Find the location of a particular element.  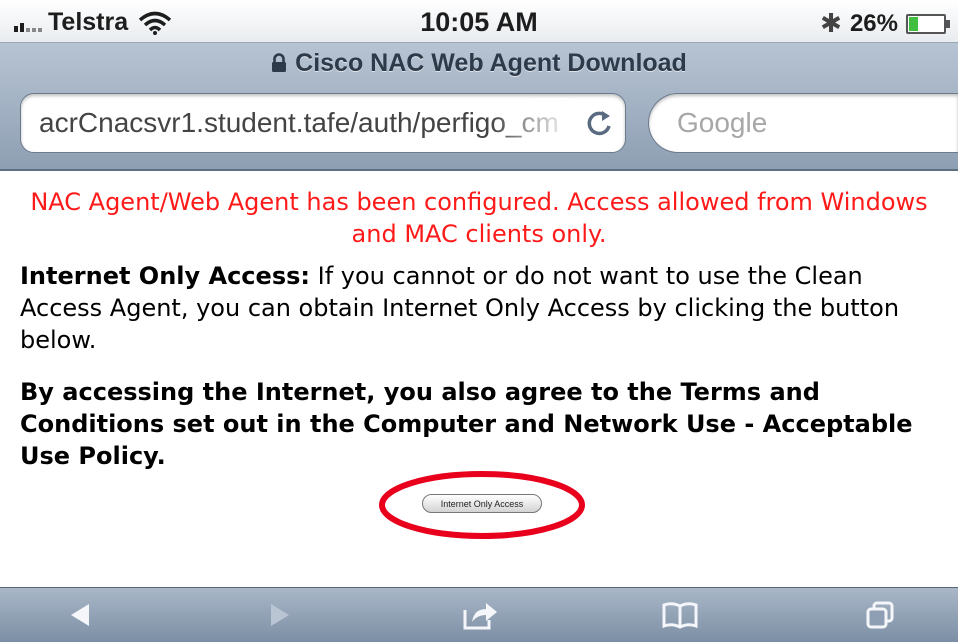

search-placeholder: Google is located at coordinates (722, 122).